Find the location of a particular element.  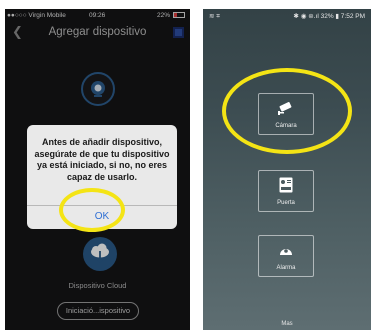

ok-highlight-ellipse is located at coordinates (92, 210).